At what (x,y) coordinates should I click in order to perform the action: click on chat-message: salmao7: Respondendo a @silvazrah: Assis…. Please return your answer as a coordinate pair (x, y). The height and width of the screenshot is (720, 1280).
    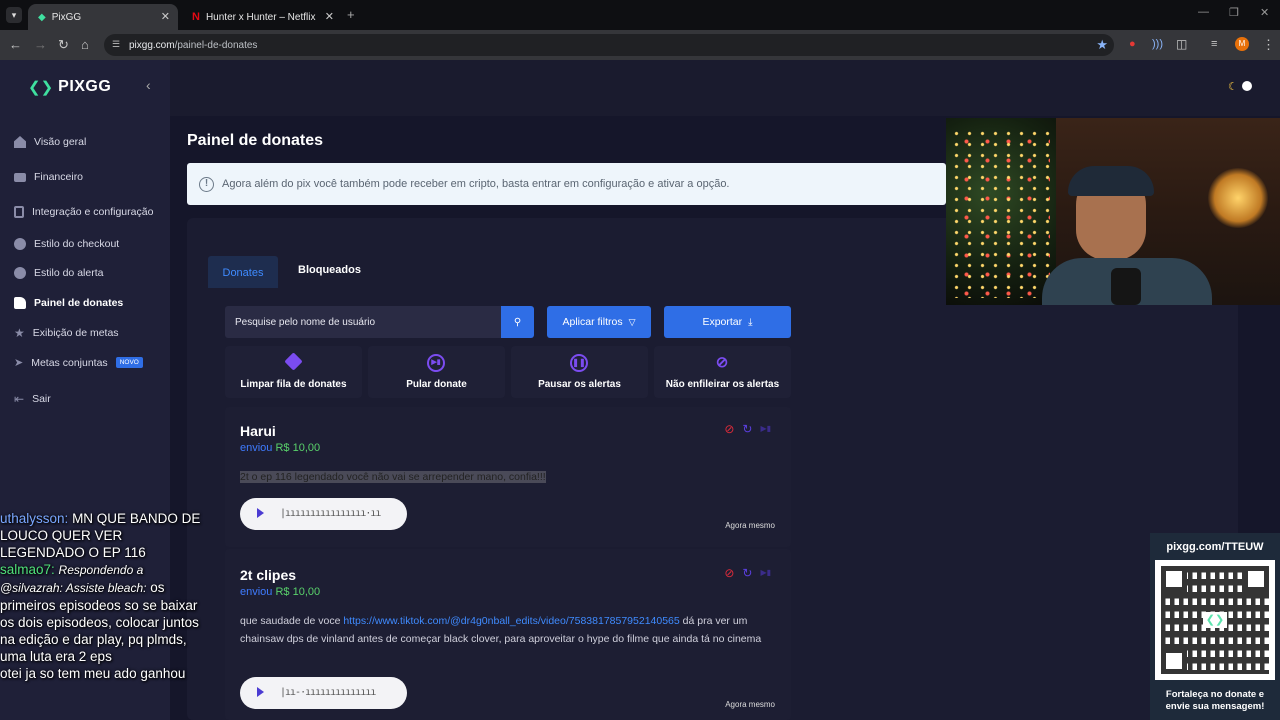
    Looking at the image, I should click on (102, 613).